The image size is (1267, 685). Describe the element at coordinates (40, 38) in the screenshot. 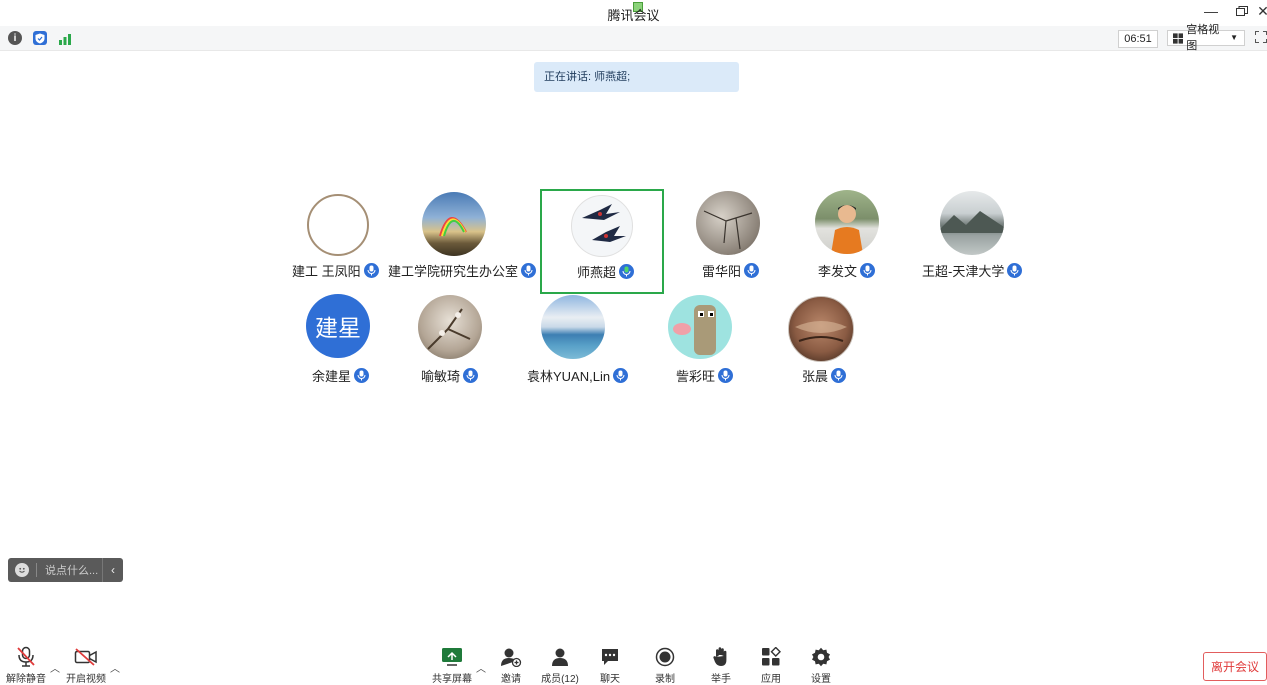

I see `shield-icon` at that location.